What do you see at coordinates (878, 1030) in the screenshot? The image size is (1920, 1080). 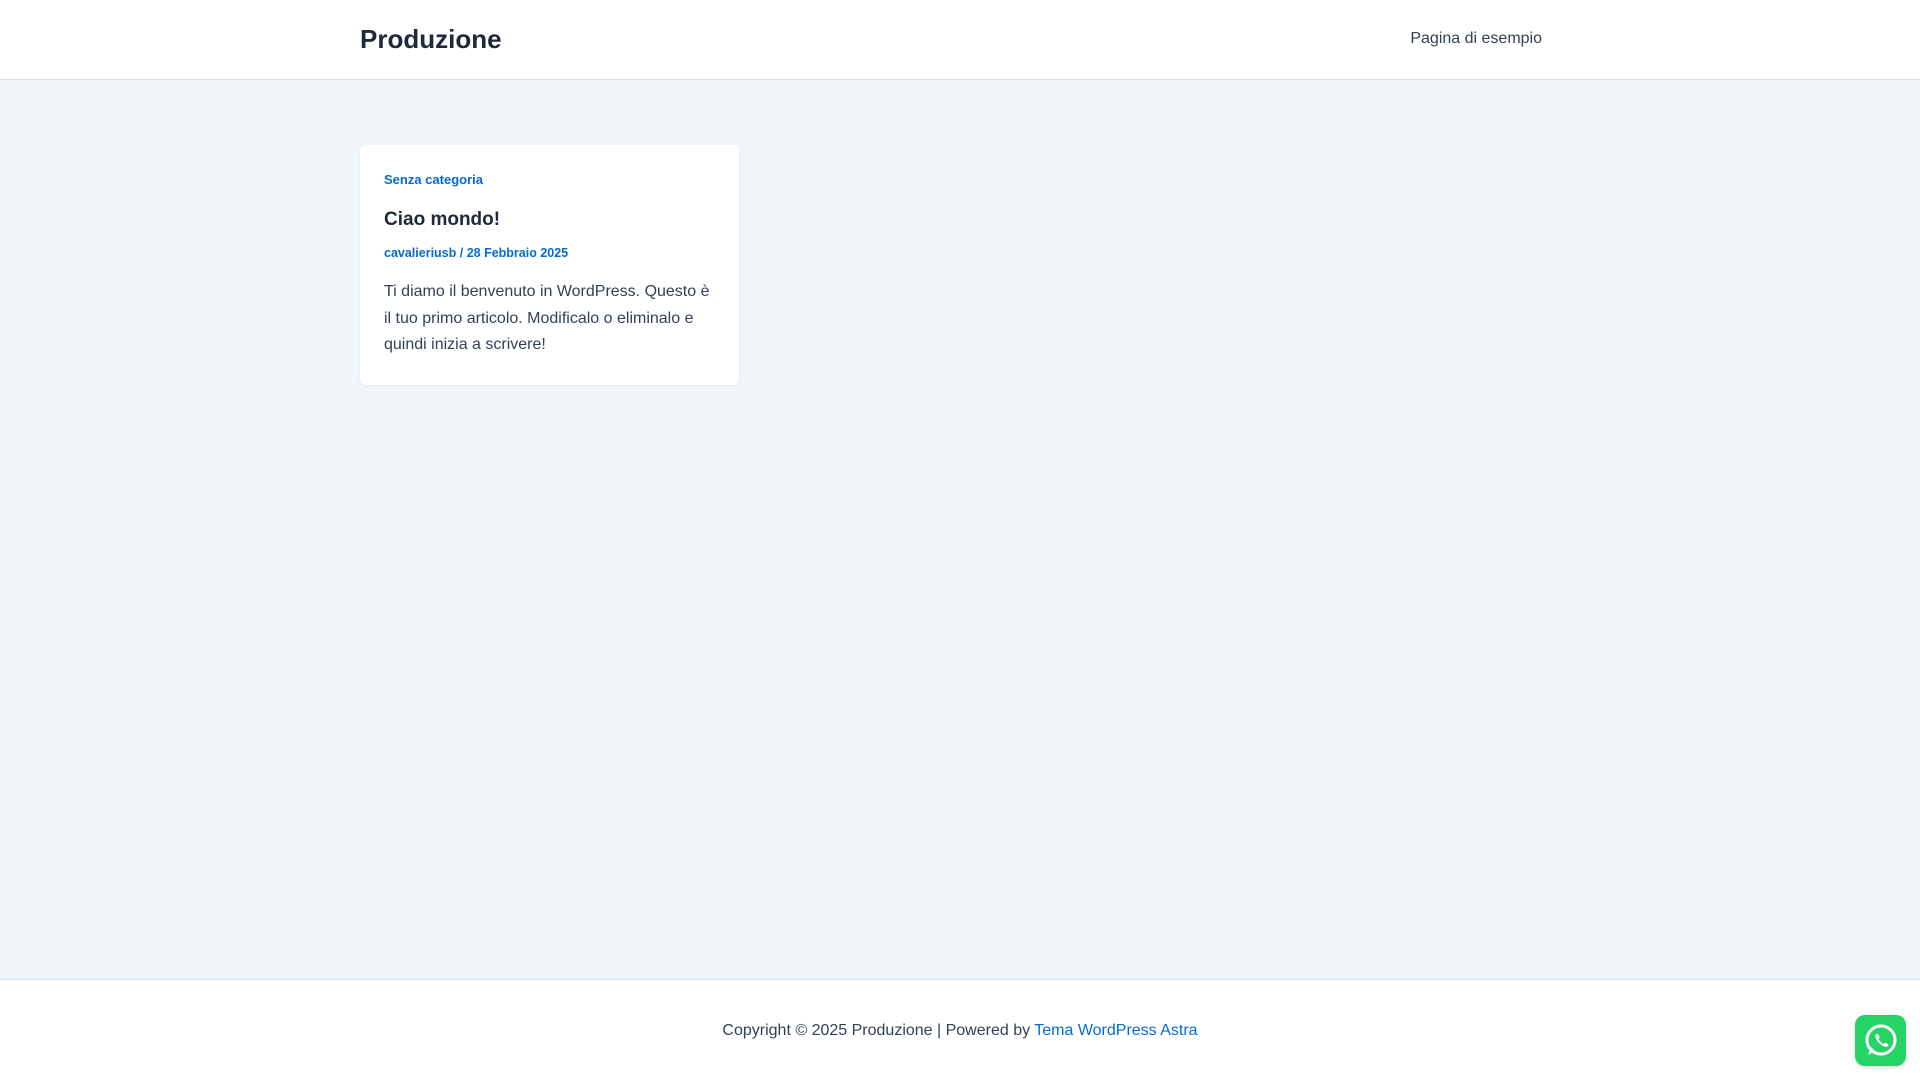 I see `footer-copyright-text: Copyright © 2025 Produzione | Powered by` at bounding box center [878, 1030].